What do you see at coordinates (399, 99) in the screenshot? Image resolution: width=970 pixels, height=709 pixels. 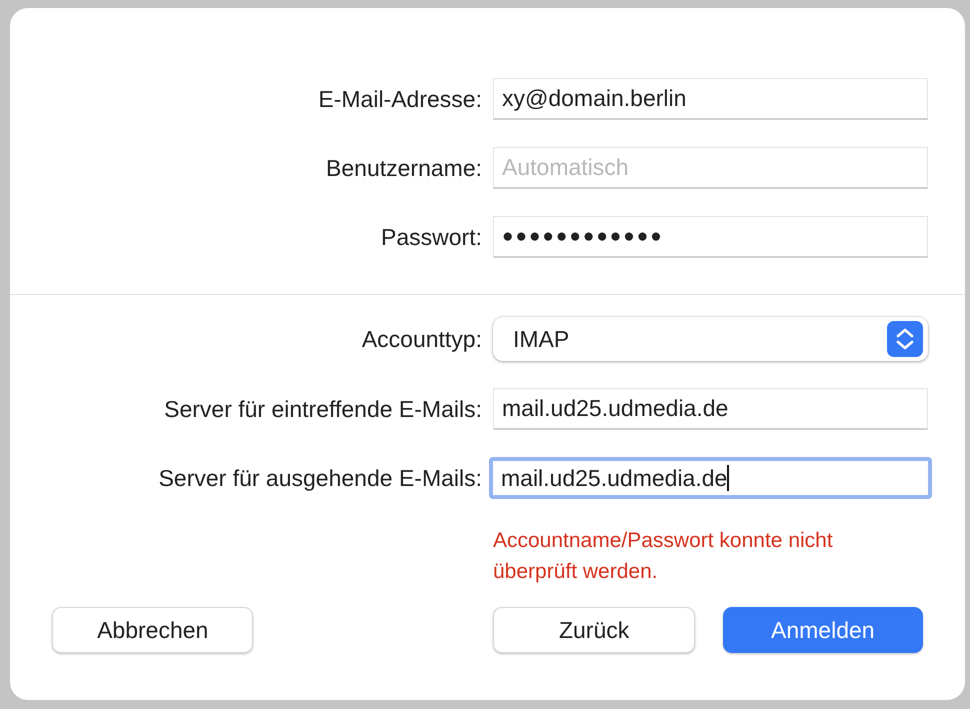 I see `field-label: E-Mail-Adresse:` at bounding box center [399, 99].